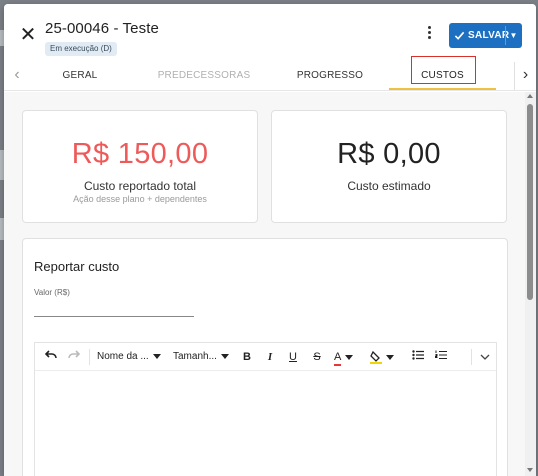 This screenshot has height=476, width=538. What do you see at coordinates (247, 357) in the screenshot?
I see `bold-icon: B` at bounding box center [247, 357].